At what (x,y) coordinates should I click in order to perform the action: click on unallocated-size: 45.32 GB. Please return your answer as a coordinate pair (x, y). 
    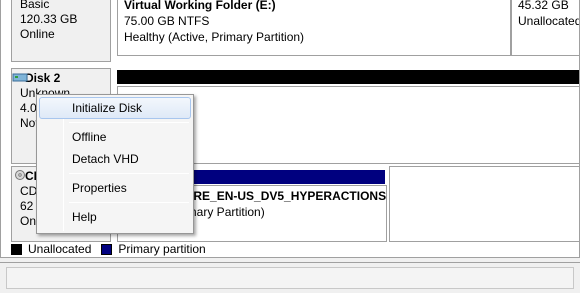
    Looking at the image, I should click on (543, 6).